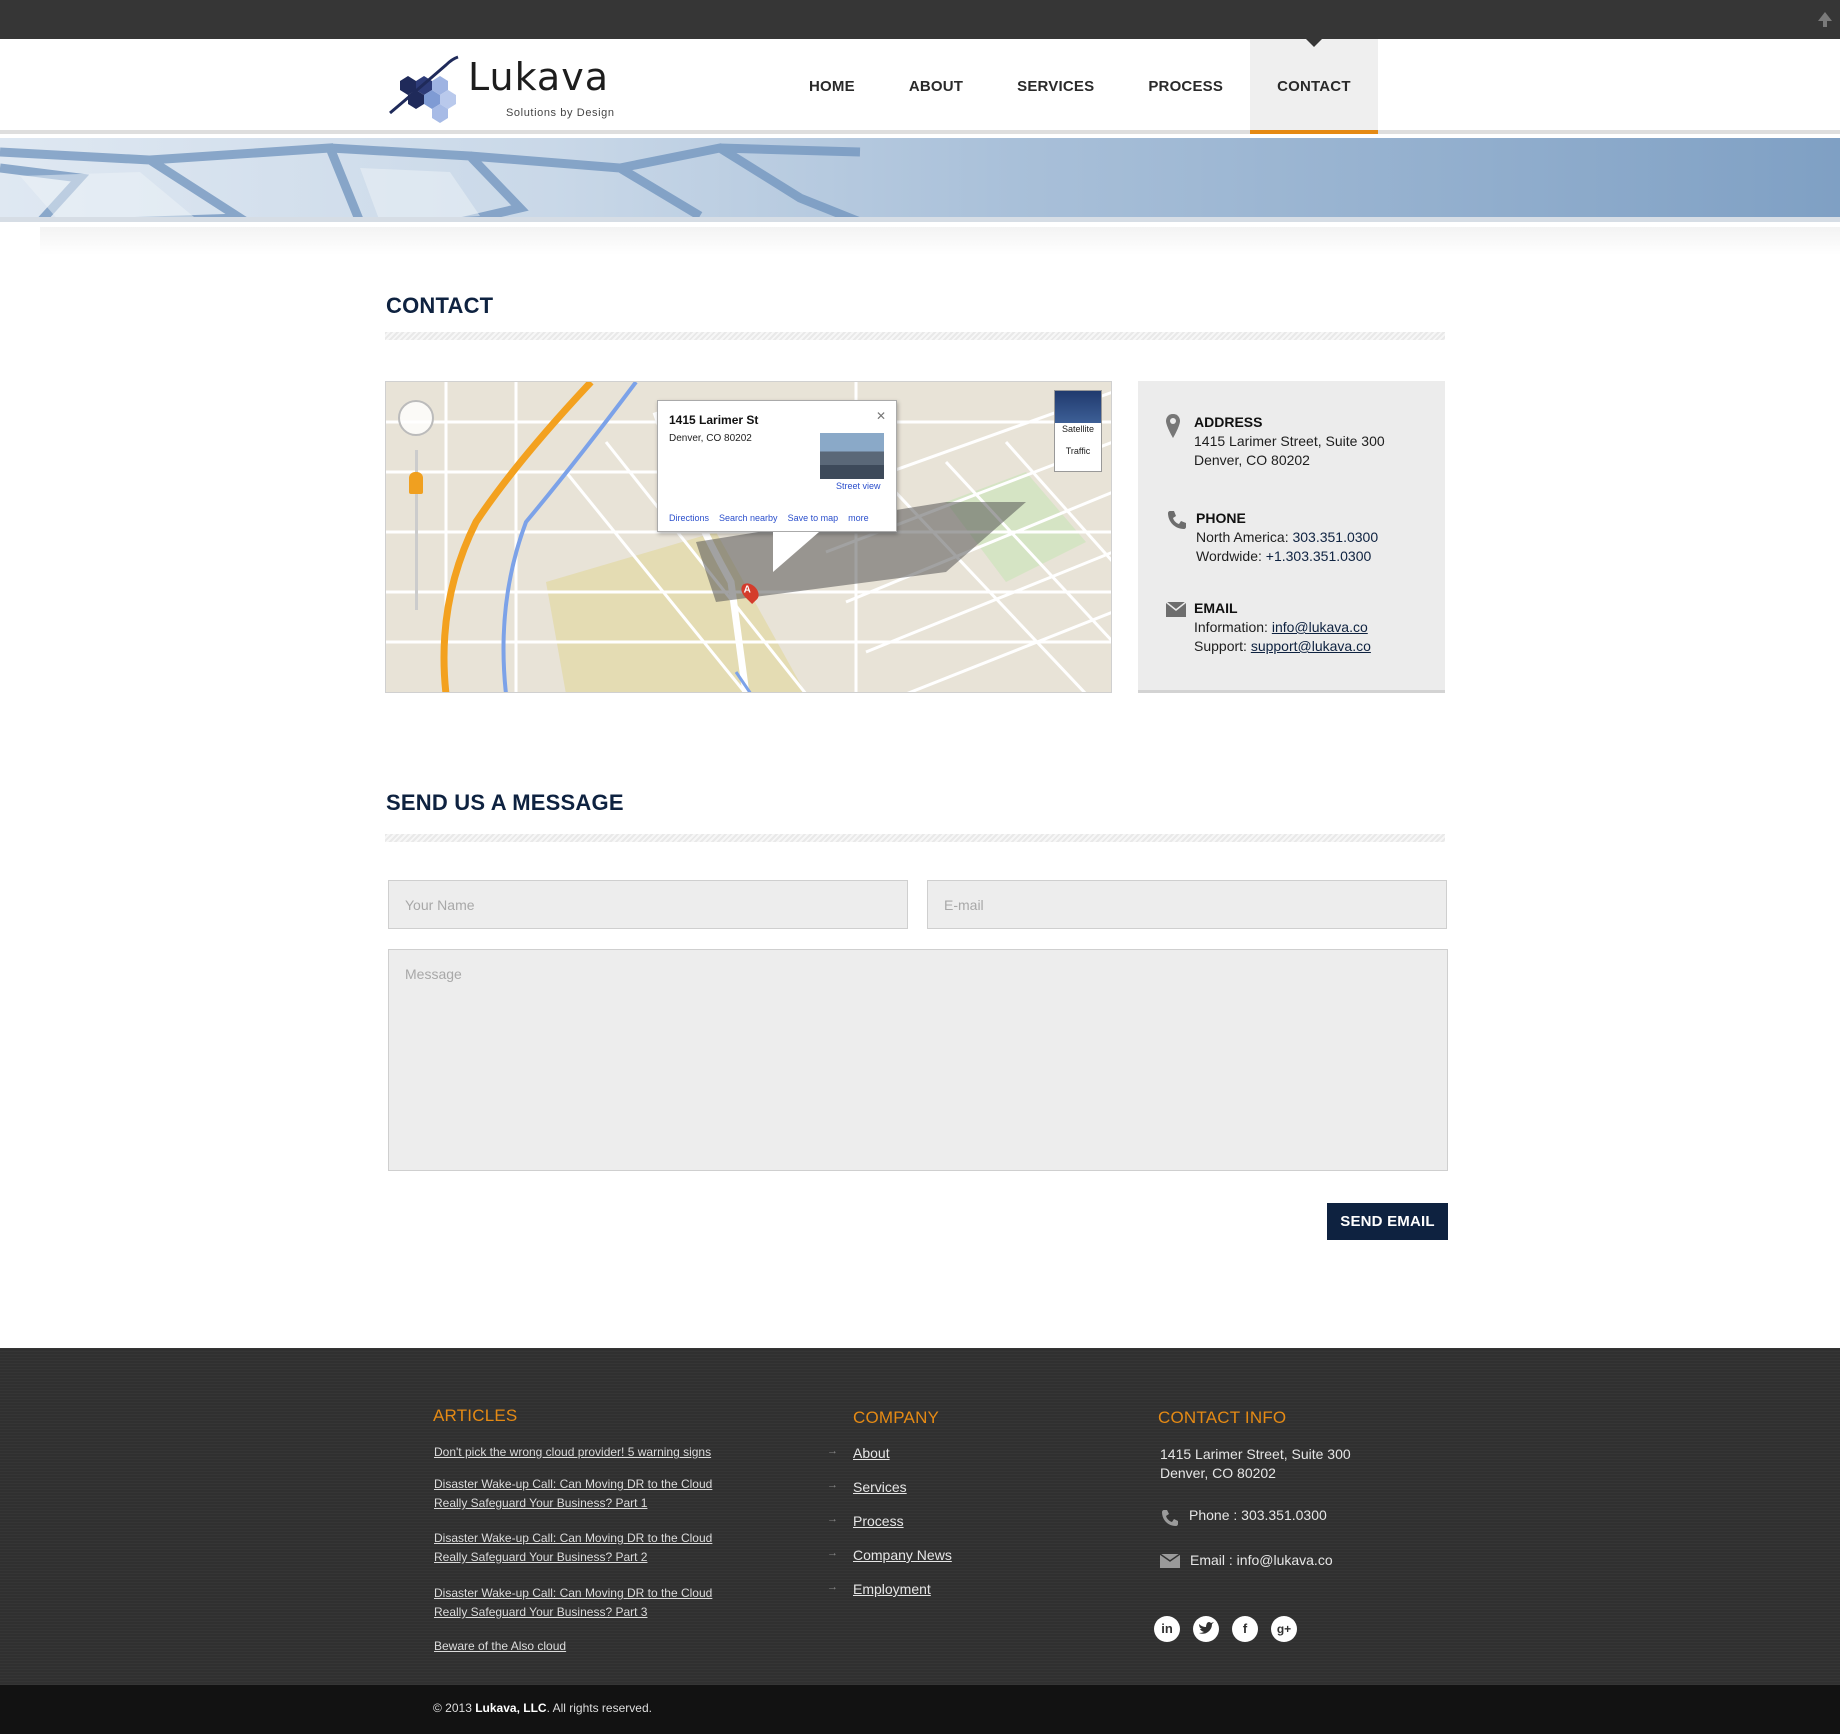  I want to click on logo: Lukava Solutions by Design, so click(523, 87).